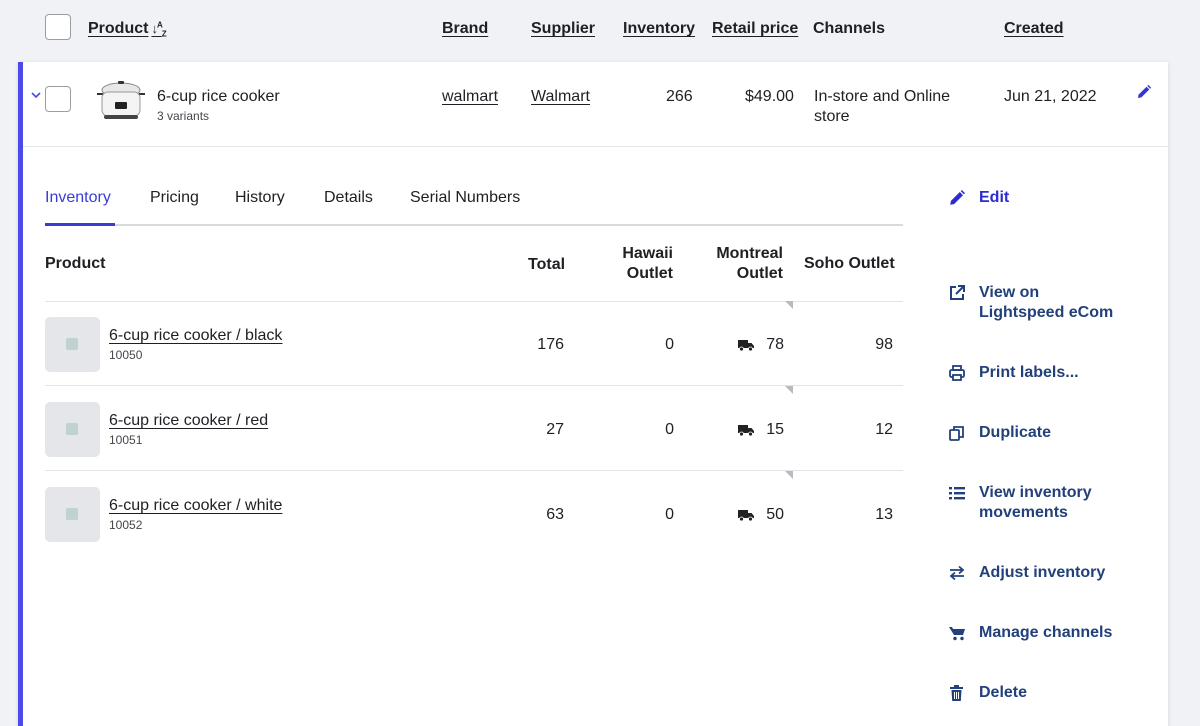 Image resolution: width=1200 pixels, height=726 pixels. Describe the element at coordinates (1009, 292) in the screenshot. I see `view-on-ecom-label-line1: View on` at that location.